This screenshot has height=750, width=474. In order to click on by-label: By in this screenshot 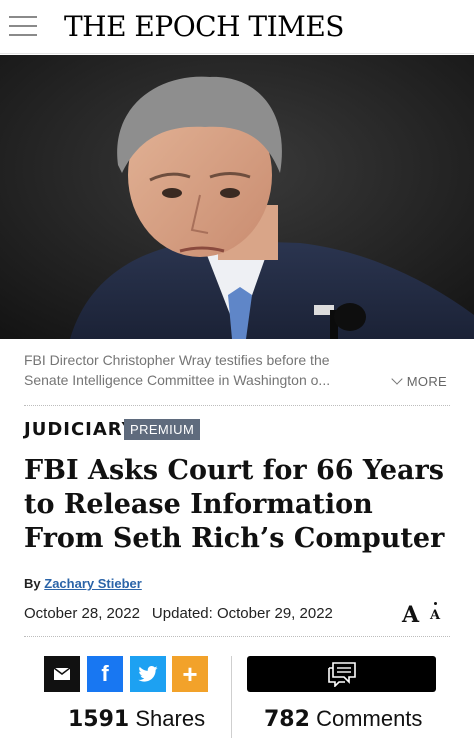, I will do `click(32, 583)`.